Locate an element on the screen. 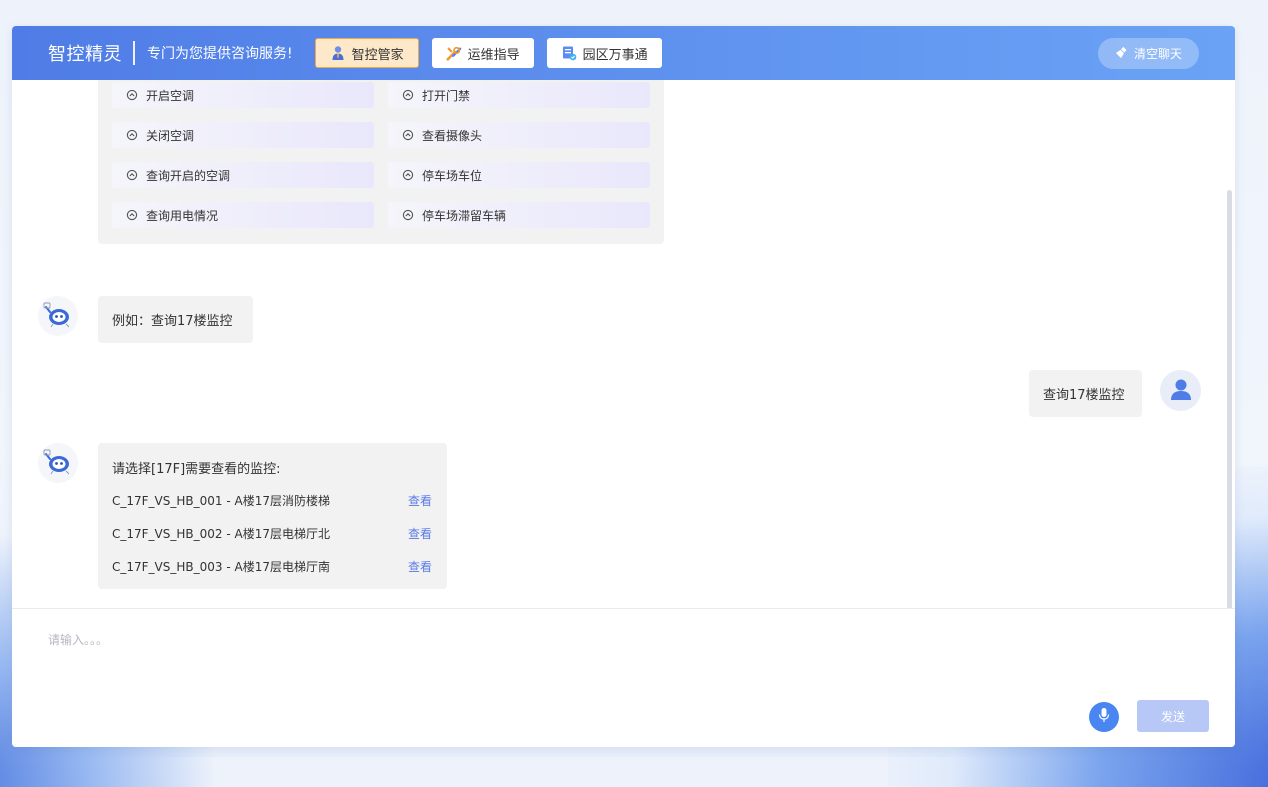 The height and width of the screenshot is (787, 1268). user-message-bubble: 查询17楼监控 is located at coordinates (1085, 393).